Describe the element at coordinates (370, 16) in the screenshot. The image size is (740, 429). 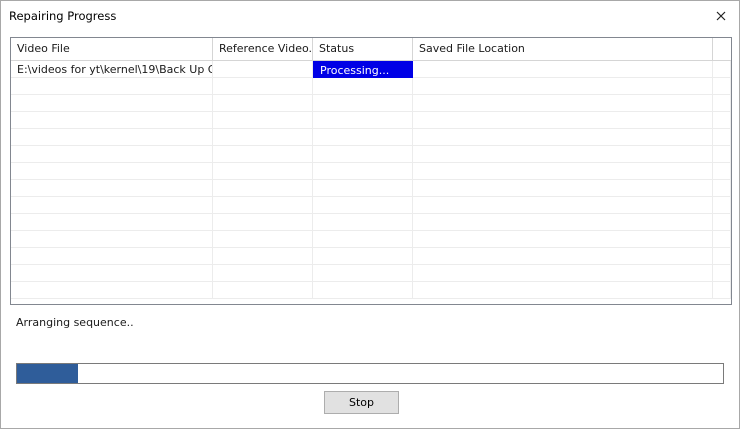
I see `title-bar: Repairing Progress` at that location.